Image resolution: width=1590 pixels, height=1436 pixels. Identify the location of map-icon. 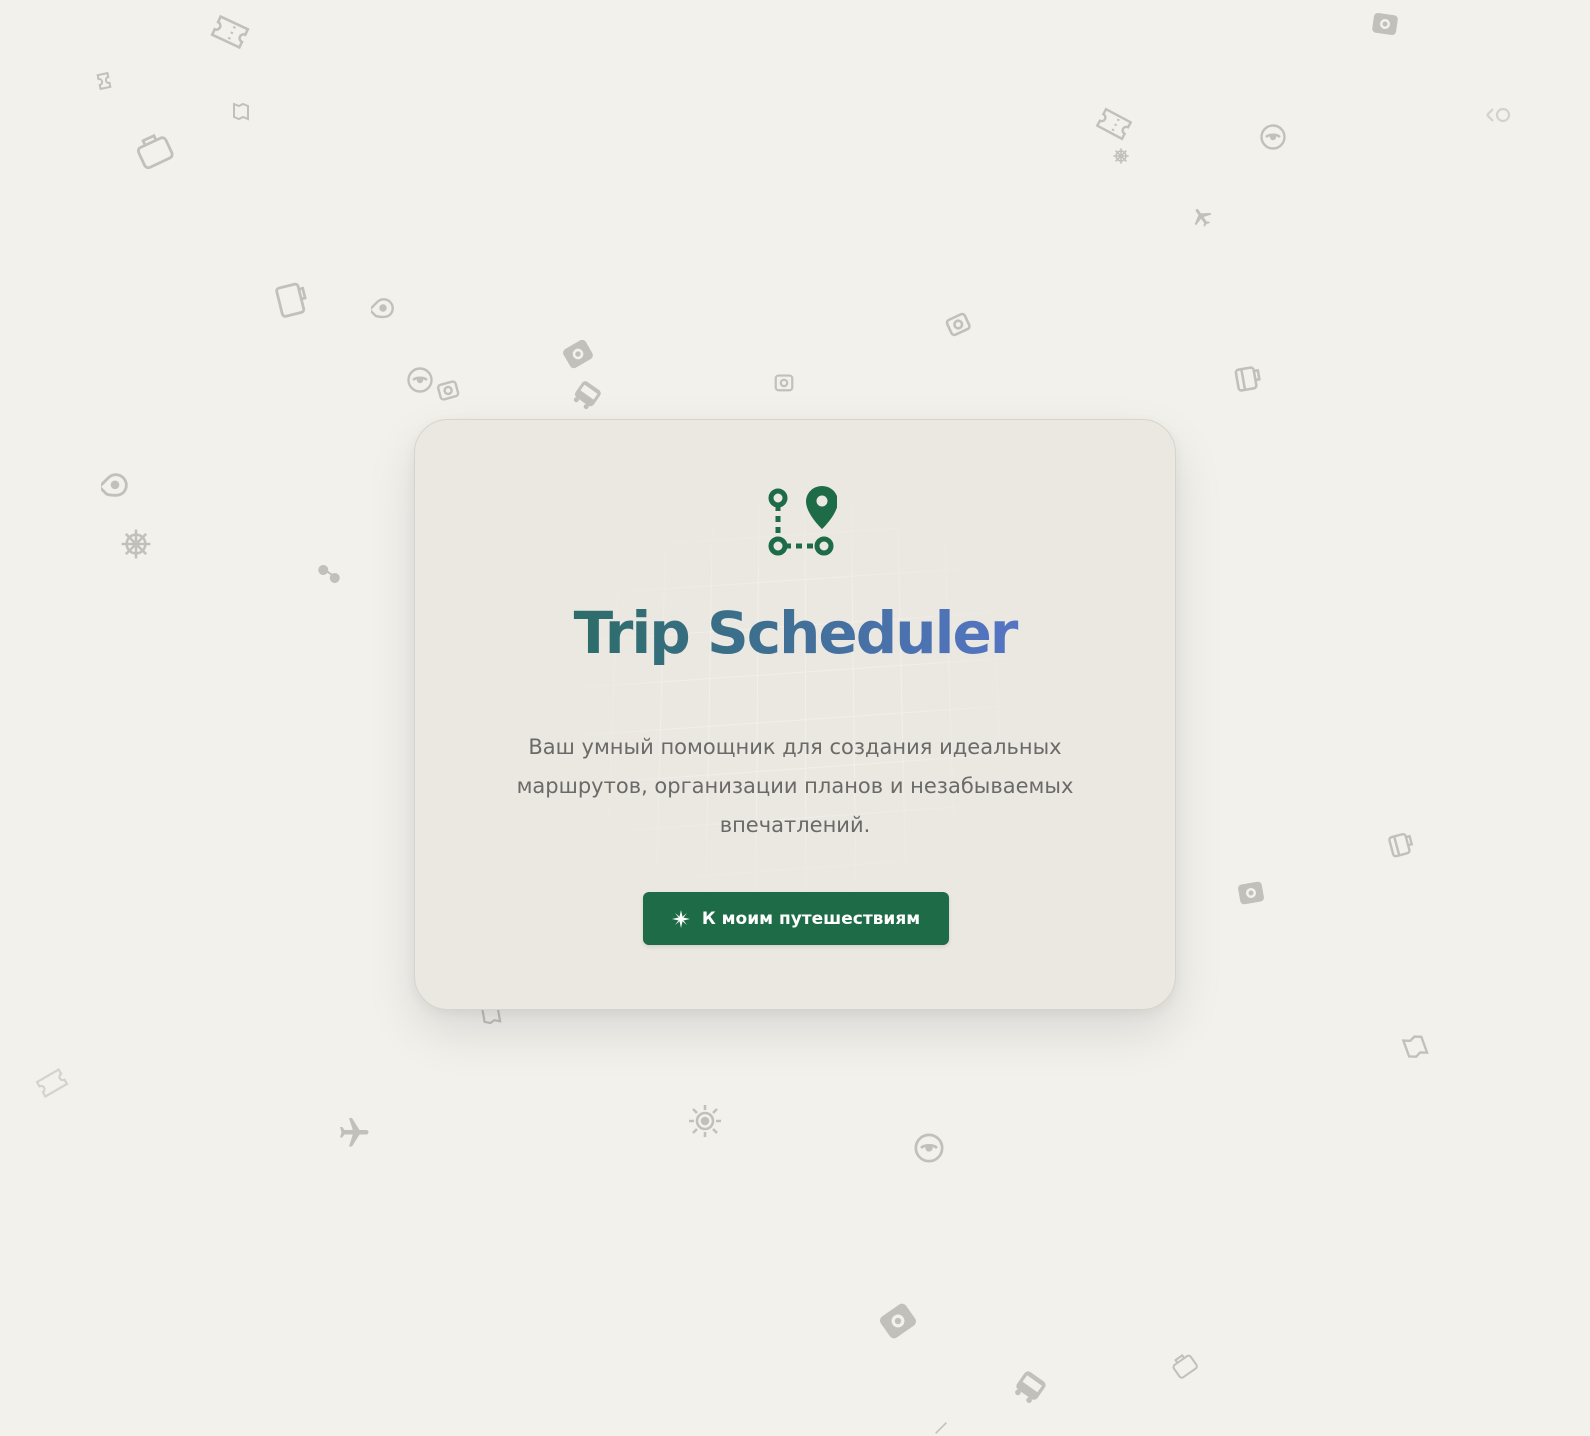
(241, 111).